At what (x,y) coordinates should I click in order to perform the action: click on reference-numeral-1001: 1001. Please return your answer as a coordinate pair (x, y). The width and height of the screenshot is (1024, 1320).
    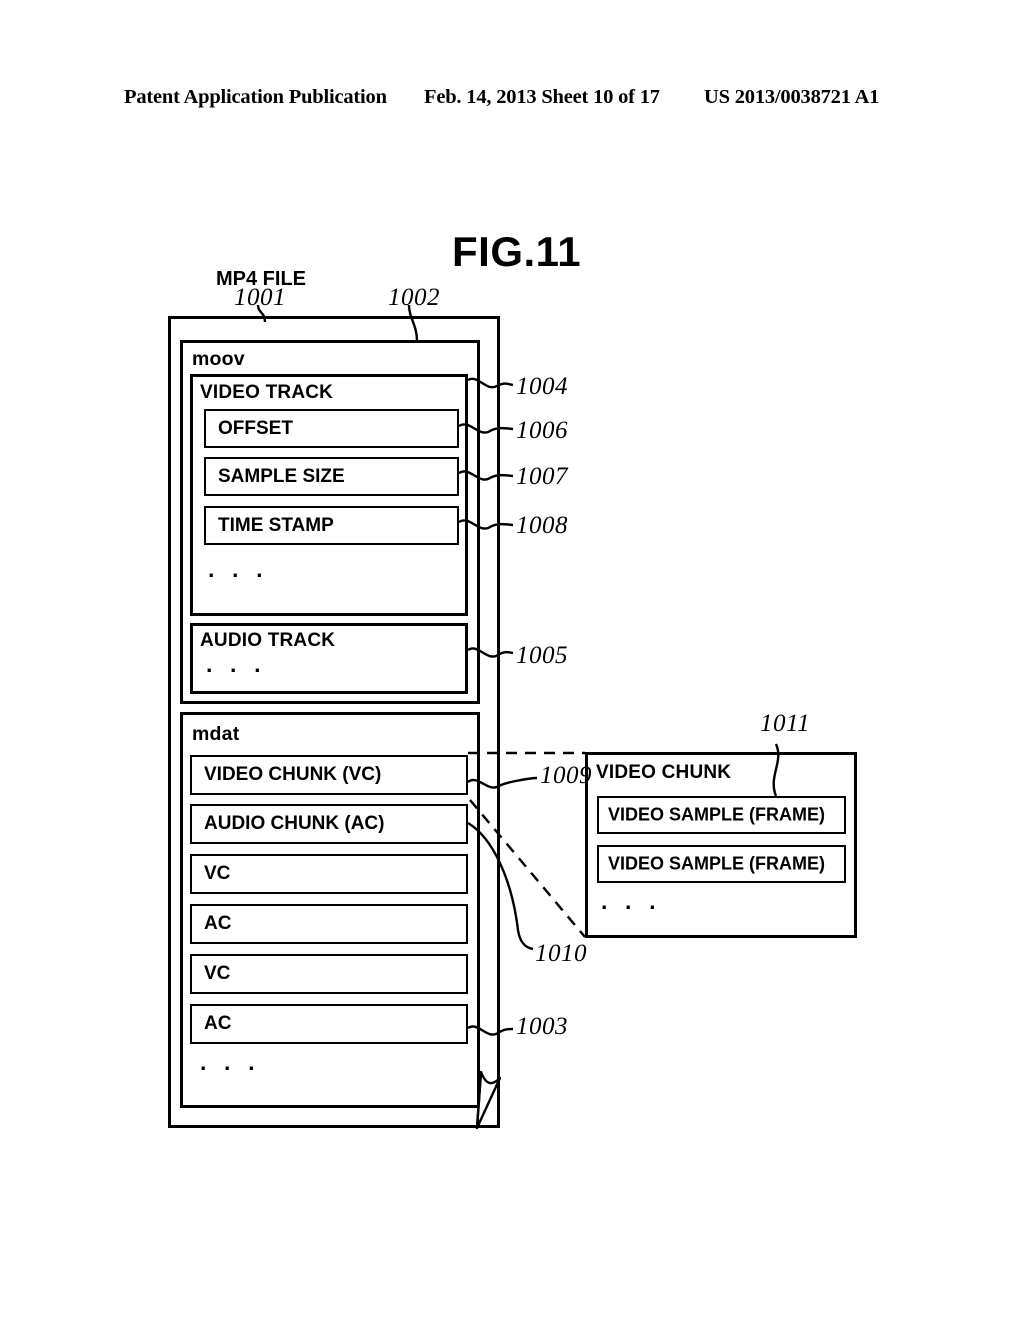
    Looking at the image, I should click on (260, 297).